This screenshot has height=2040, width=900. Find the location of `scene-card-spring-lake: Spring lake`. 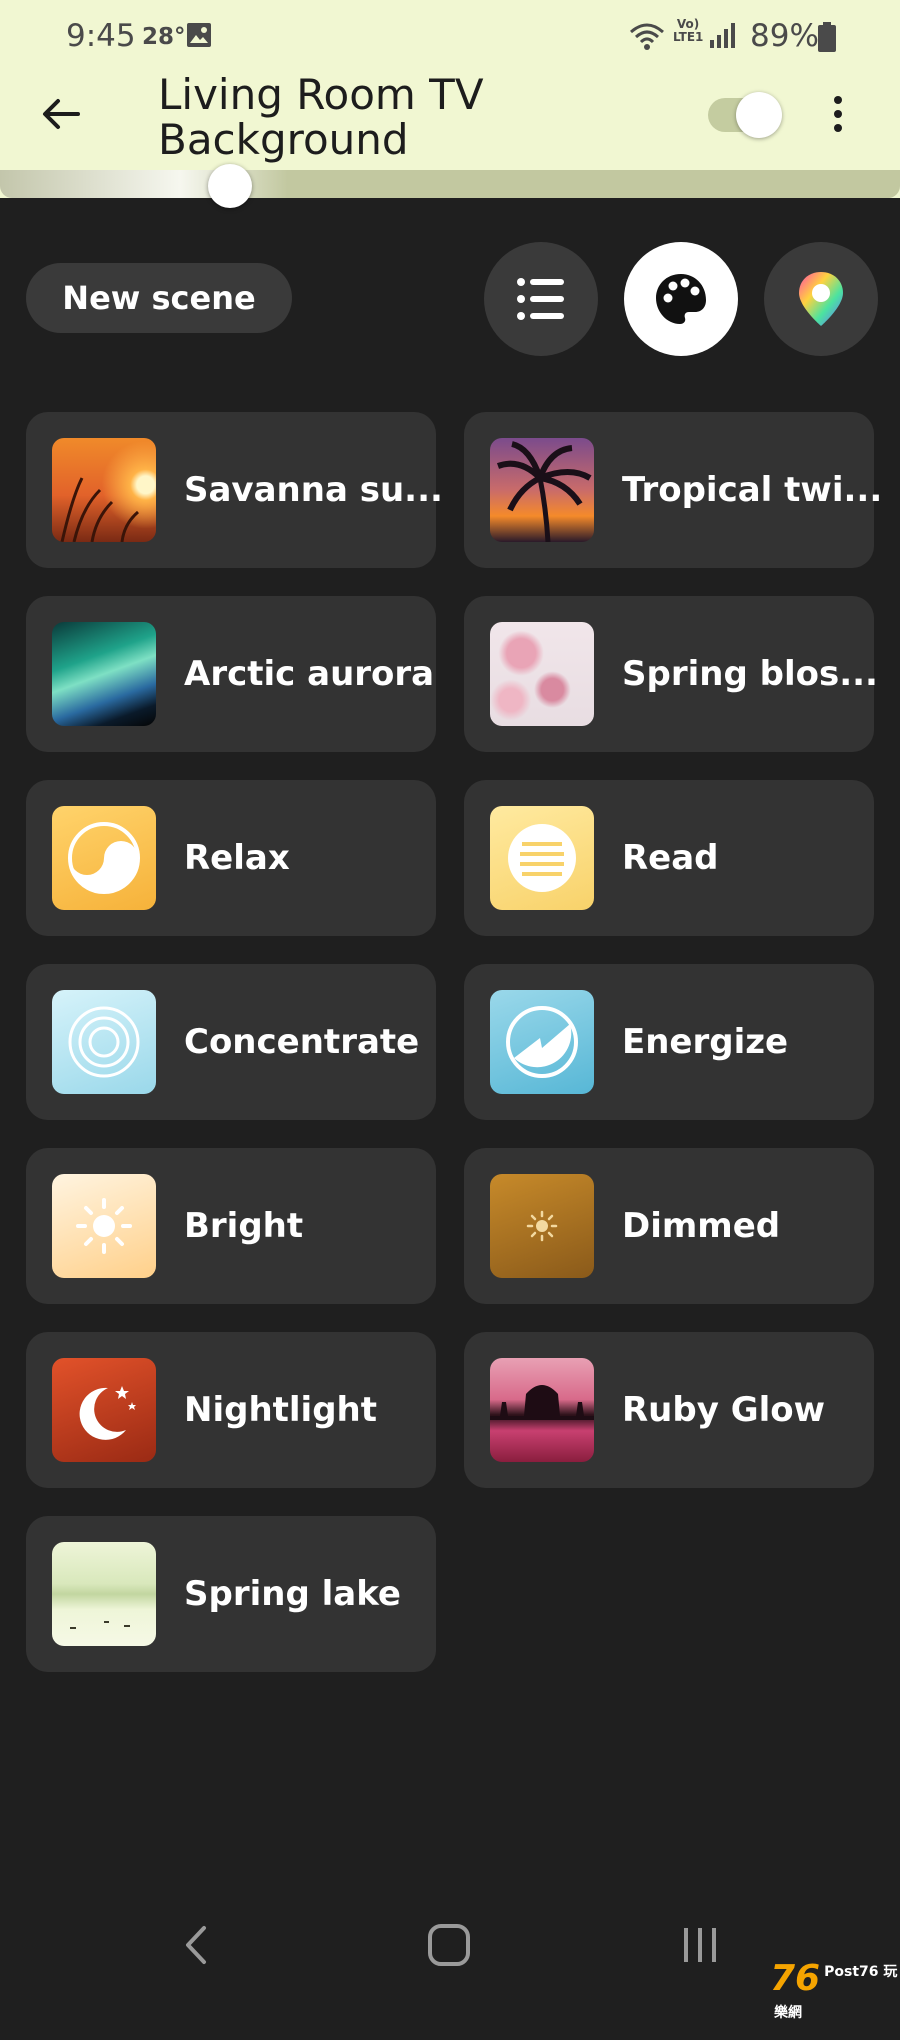

scene-card-spring-lake: Spring lake is located at coordinates (231, 1594).